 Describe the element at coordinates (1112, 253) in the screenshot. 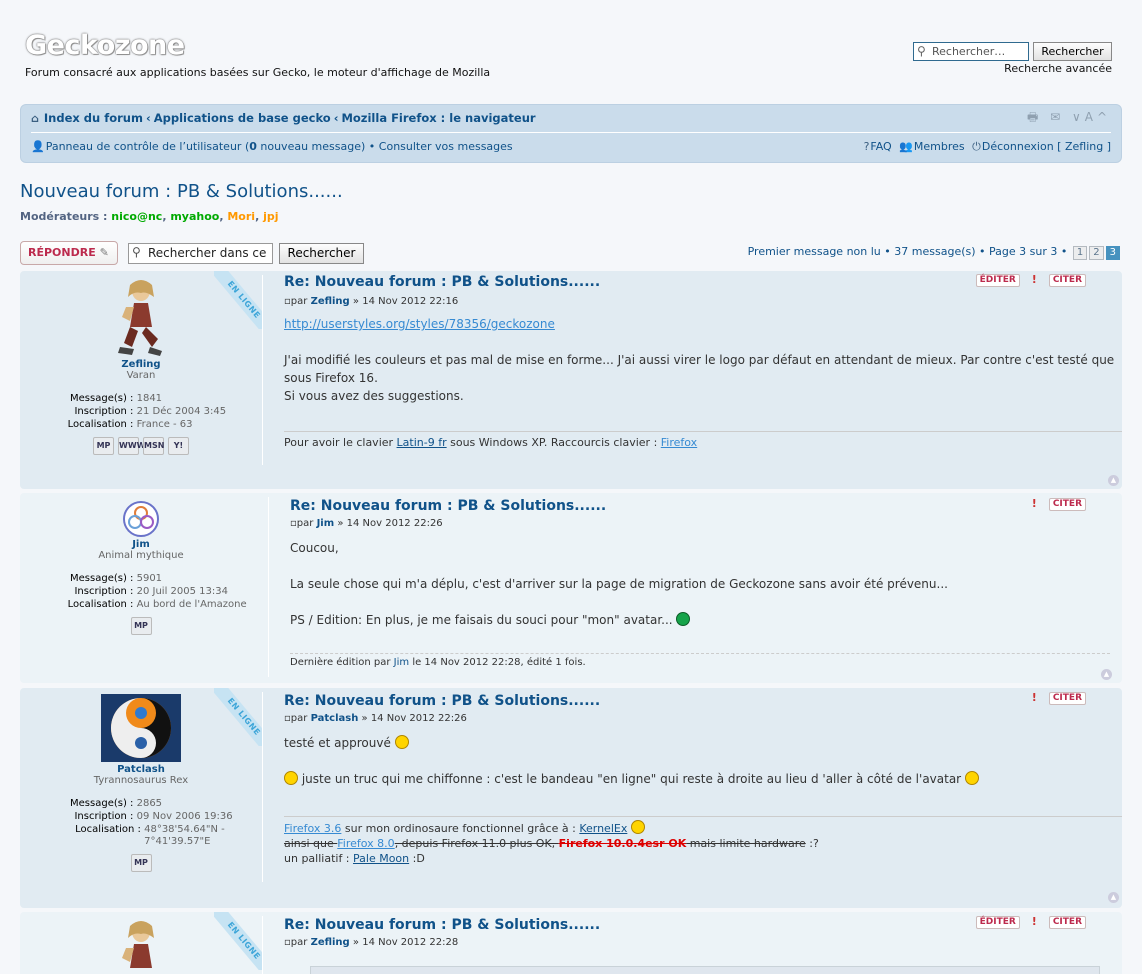

I see `page-current: 3` at that location.